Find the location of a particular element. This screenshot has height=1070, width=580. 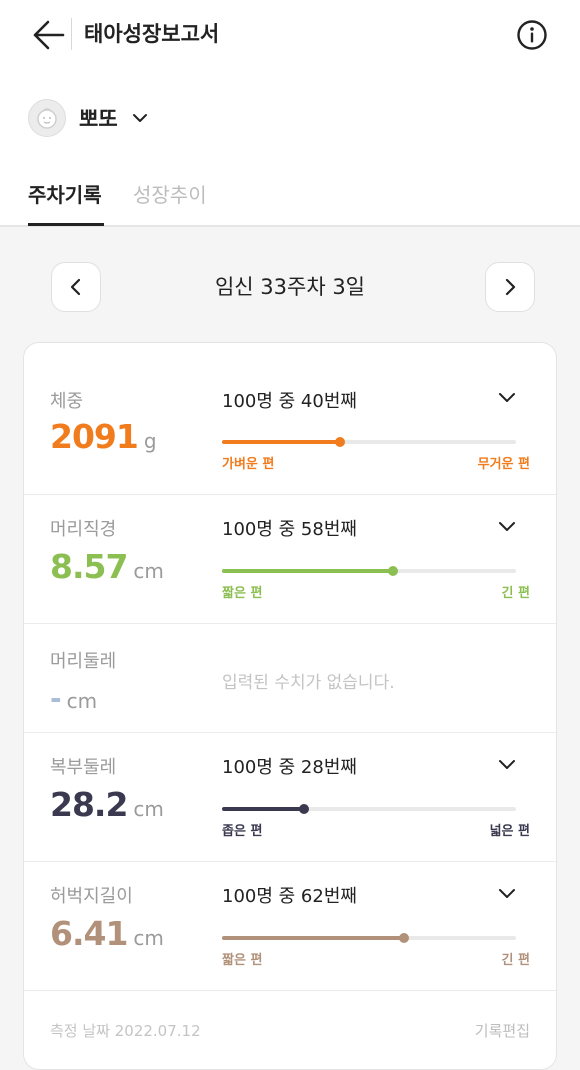

empty-value-message: 입력된 수치가 없습니다. is located at coordinates (308, 683).